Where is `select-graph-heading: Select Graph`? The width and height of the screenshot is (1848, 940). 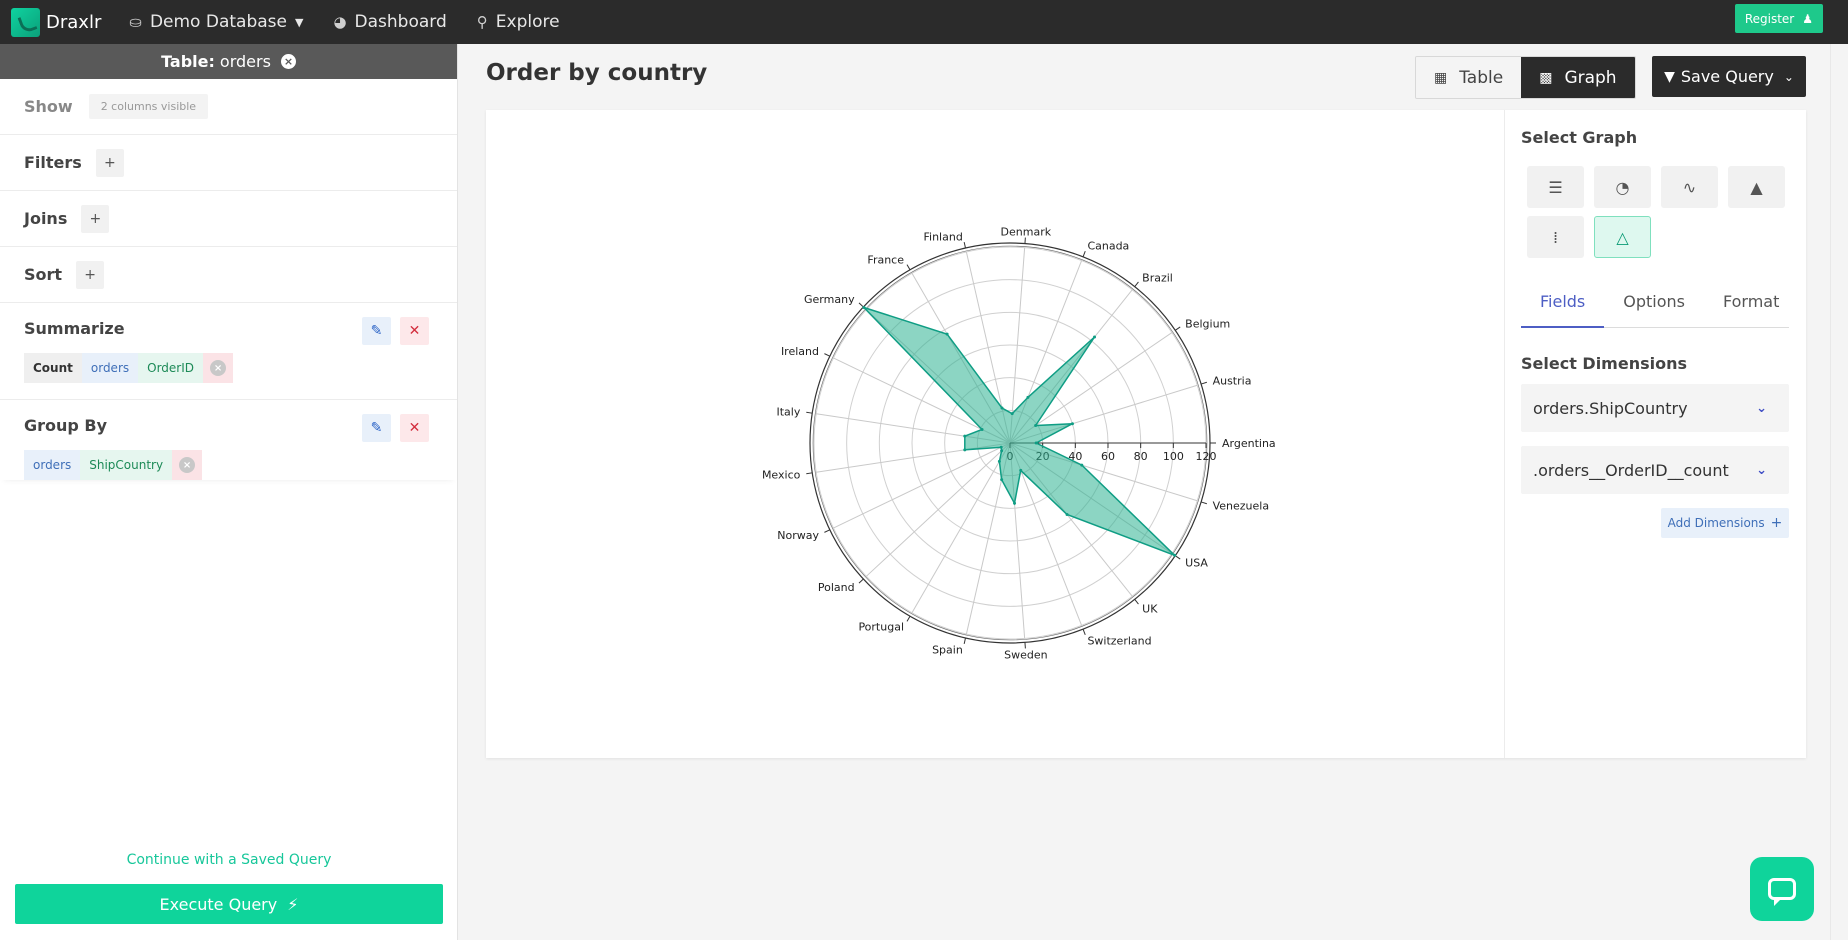 select-graph-heading: Select Graph is located at coordinates (1579, 137).